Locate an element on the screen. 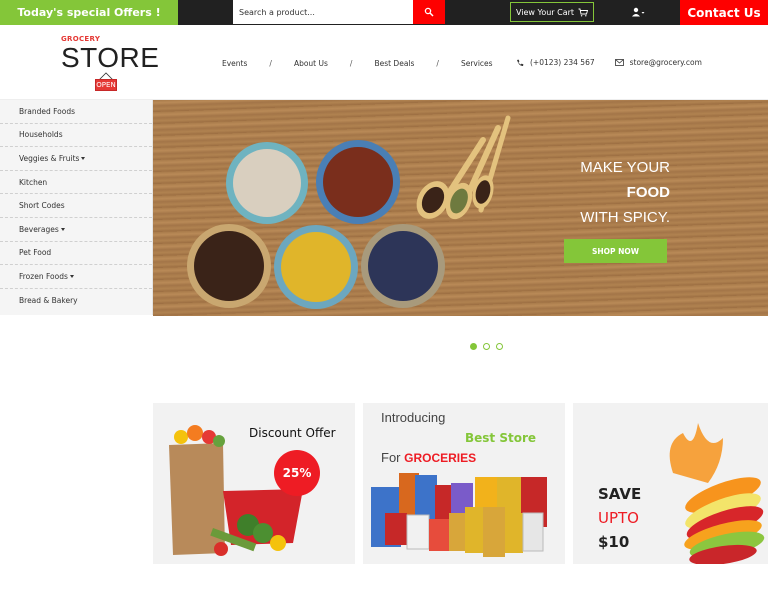  search-icon is located at coordinates (429, 12).